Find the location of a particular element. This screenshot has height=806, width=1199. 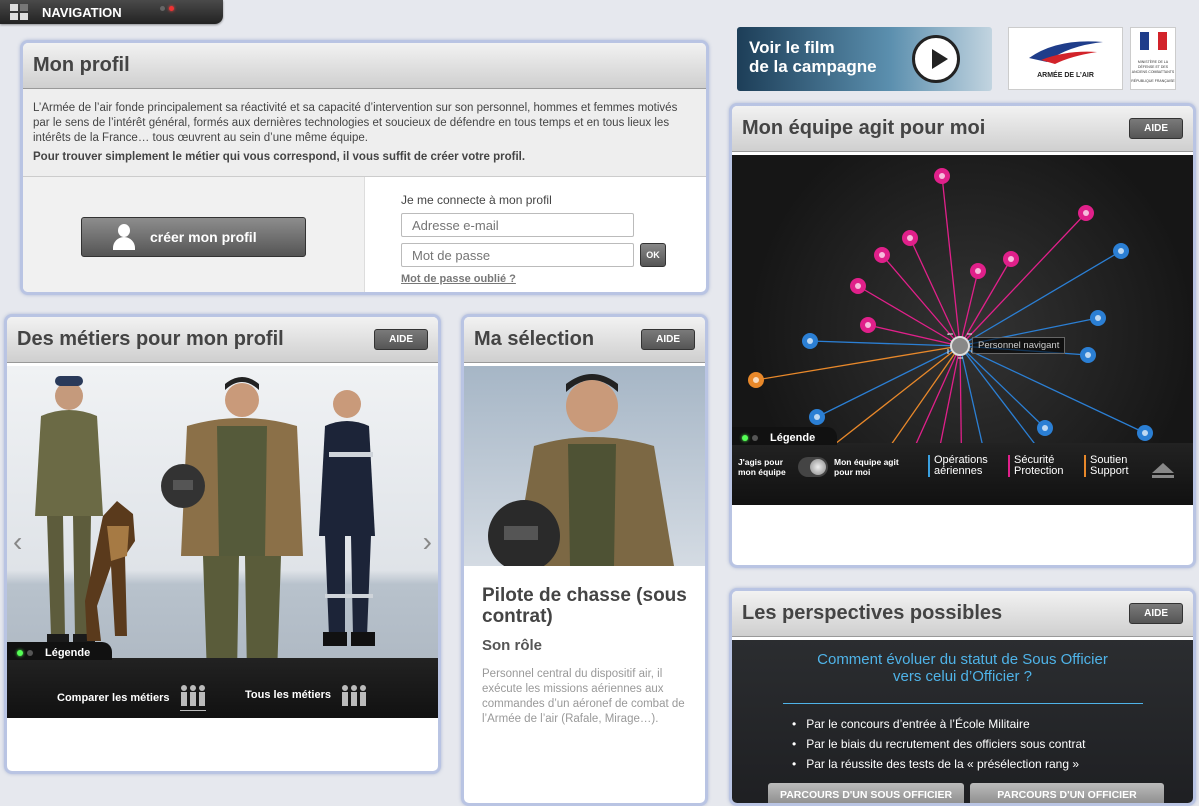

sous-officier-path-button: PARCOURS D'UN SOUS OFFICIER is located at coordinates (866, 793).